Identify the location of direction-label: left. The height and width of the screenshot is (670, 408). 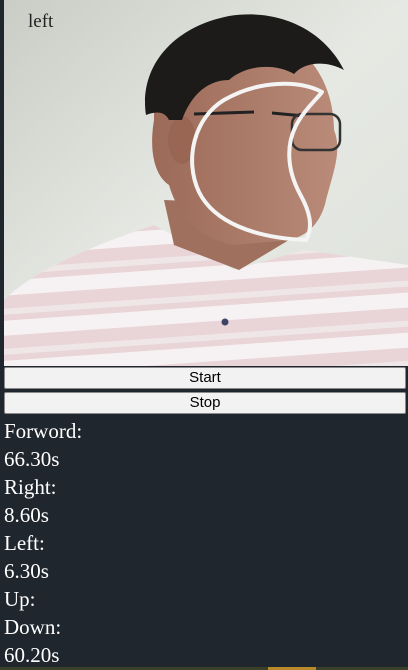
(41, 21).